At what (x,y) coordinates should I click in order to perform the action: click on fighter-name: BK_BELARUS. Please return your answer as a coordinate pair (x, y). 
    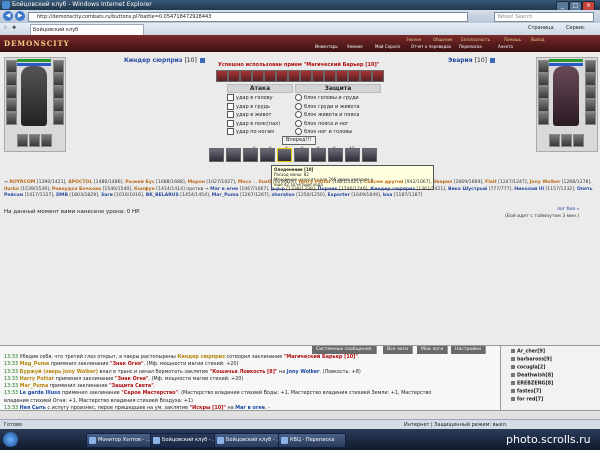
    Looking at the image, I should click on (162, 195).